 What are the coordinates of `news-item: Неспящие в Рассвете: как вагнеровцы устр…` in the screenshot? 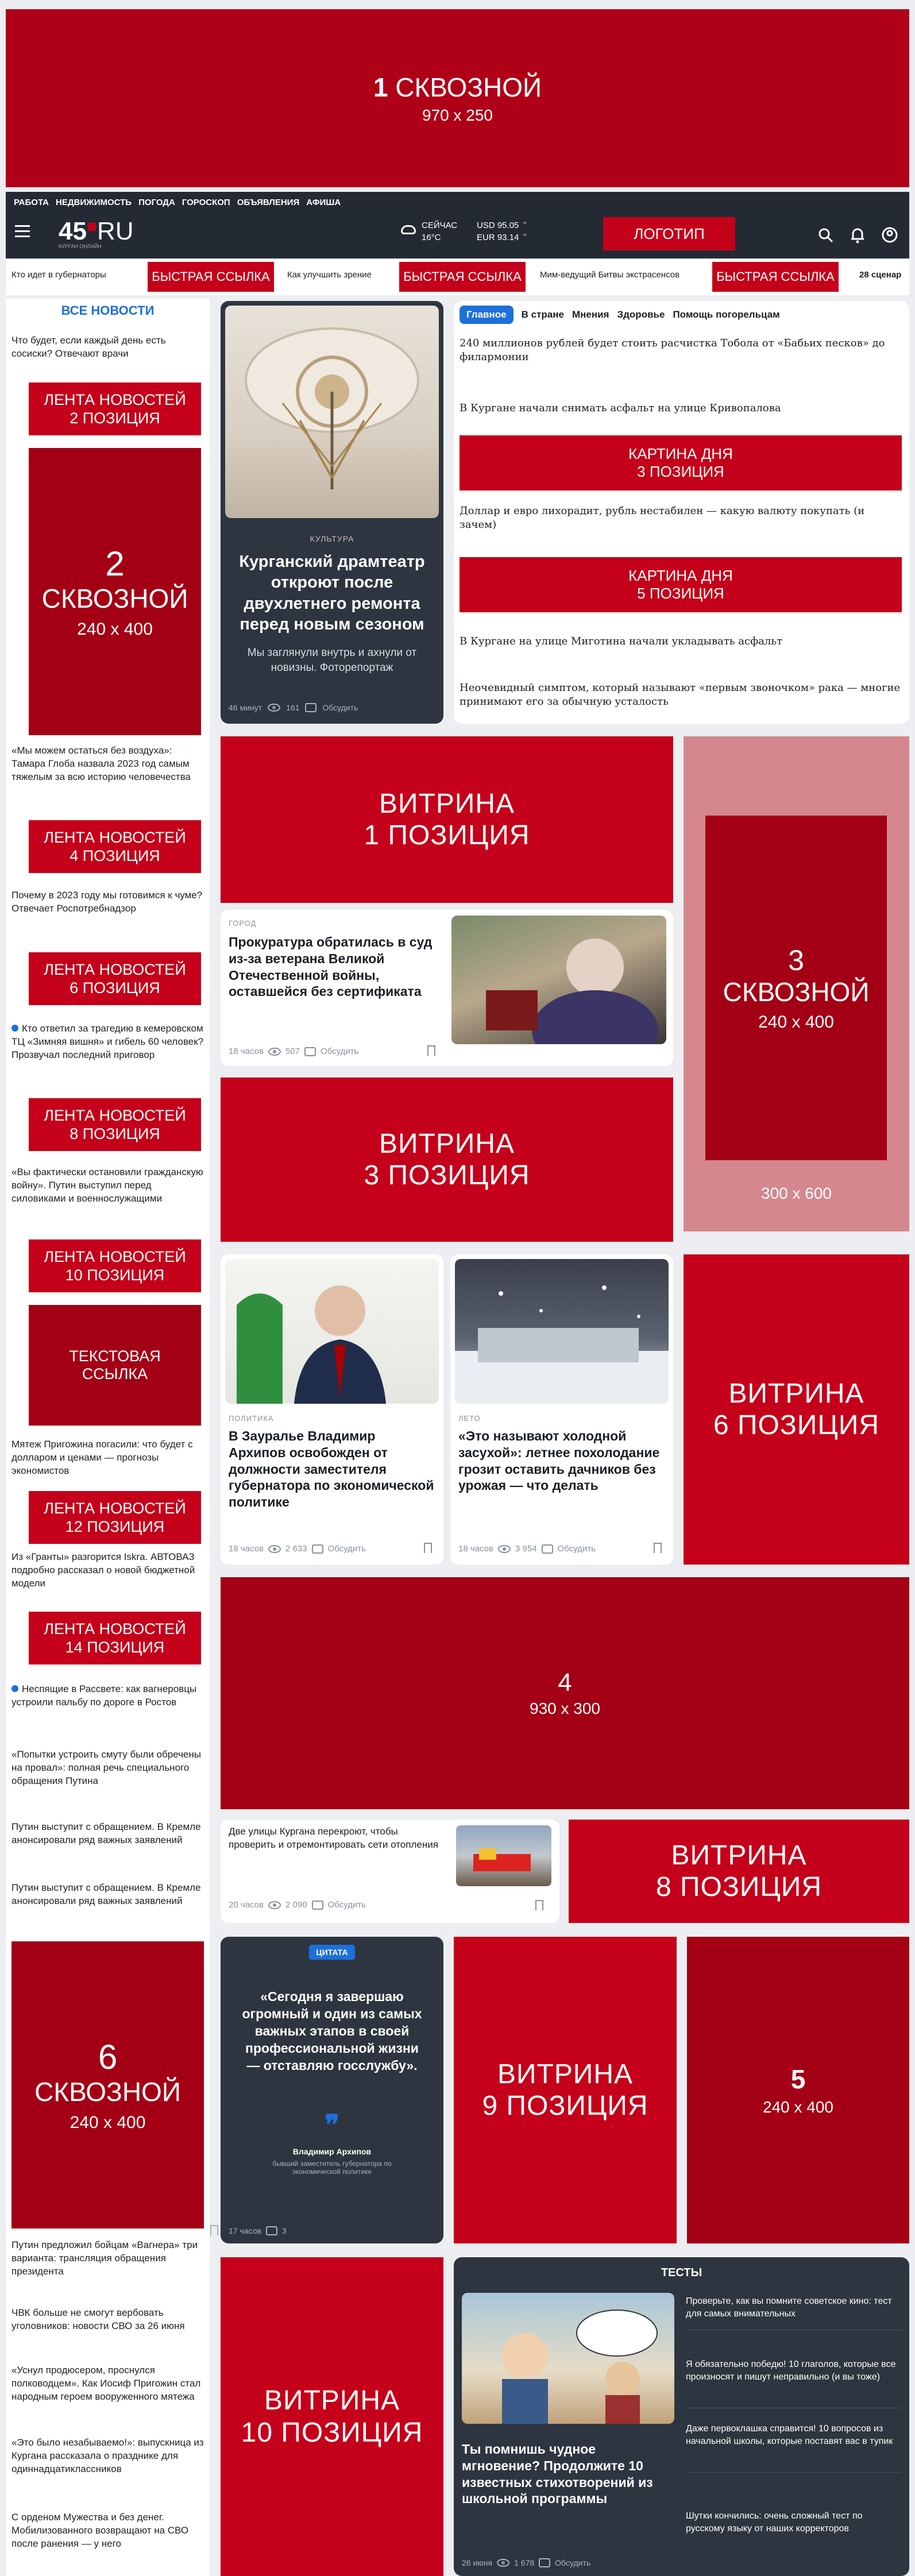 It's located at (107, 1696).